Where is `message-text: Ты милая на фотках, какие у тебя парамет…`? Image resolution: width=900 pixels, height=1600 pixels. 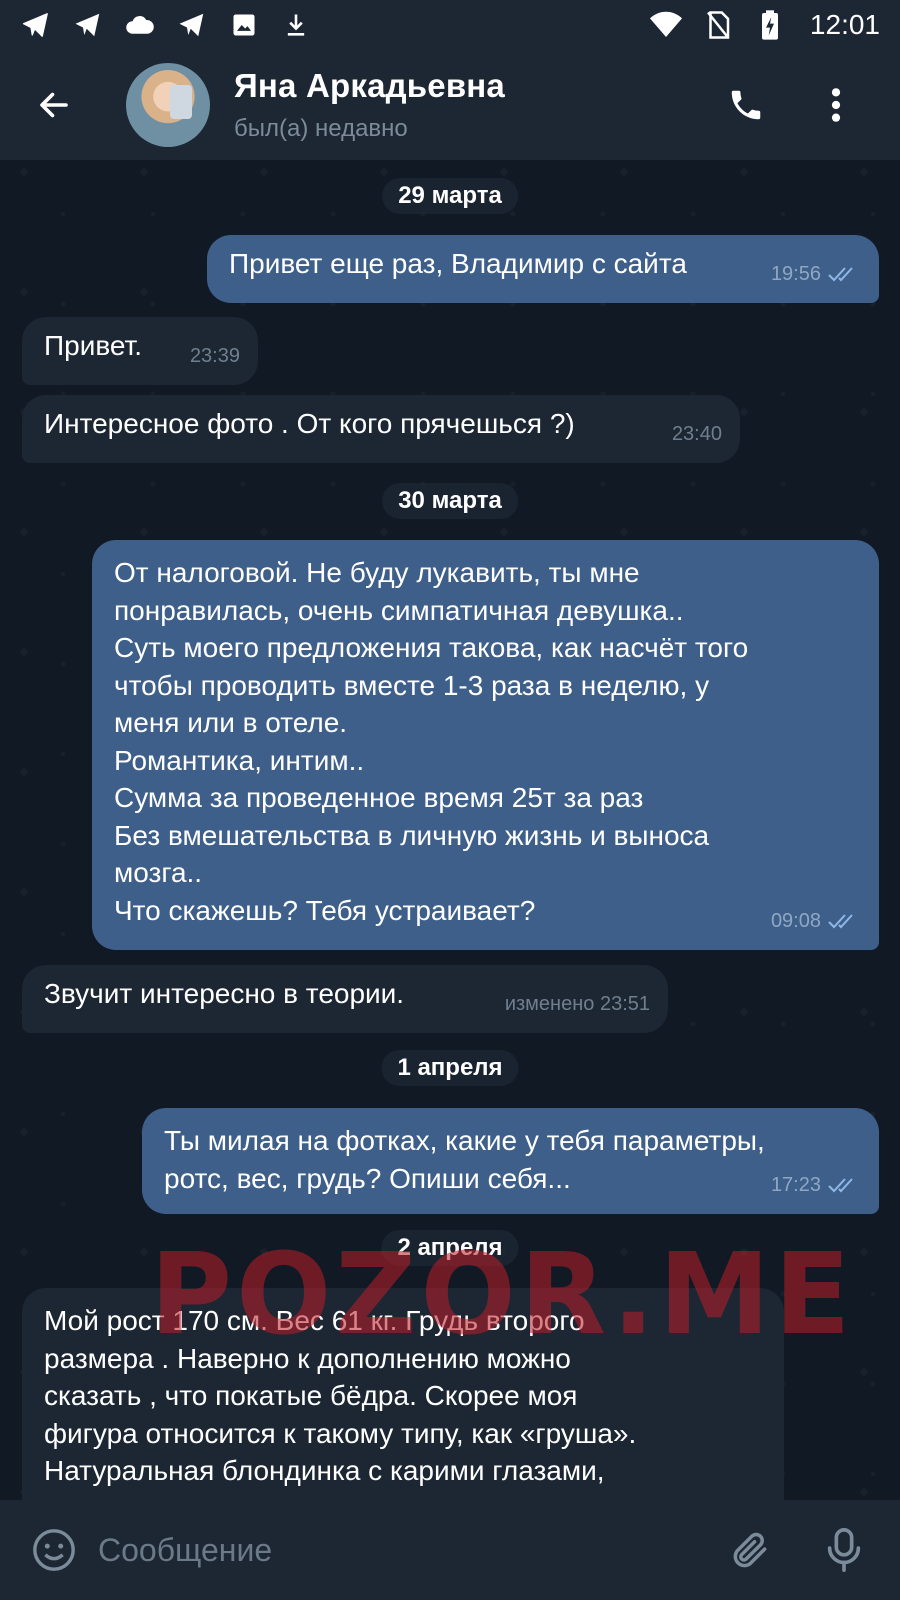
message-text: Ты милая на фотках, какие у тебя парамет… is located at coordinates (464, 1159).